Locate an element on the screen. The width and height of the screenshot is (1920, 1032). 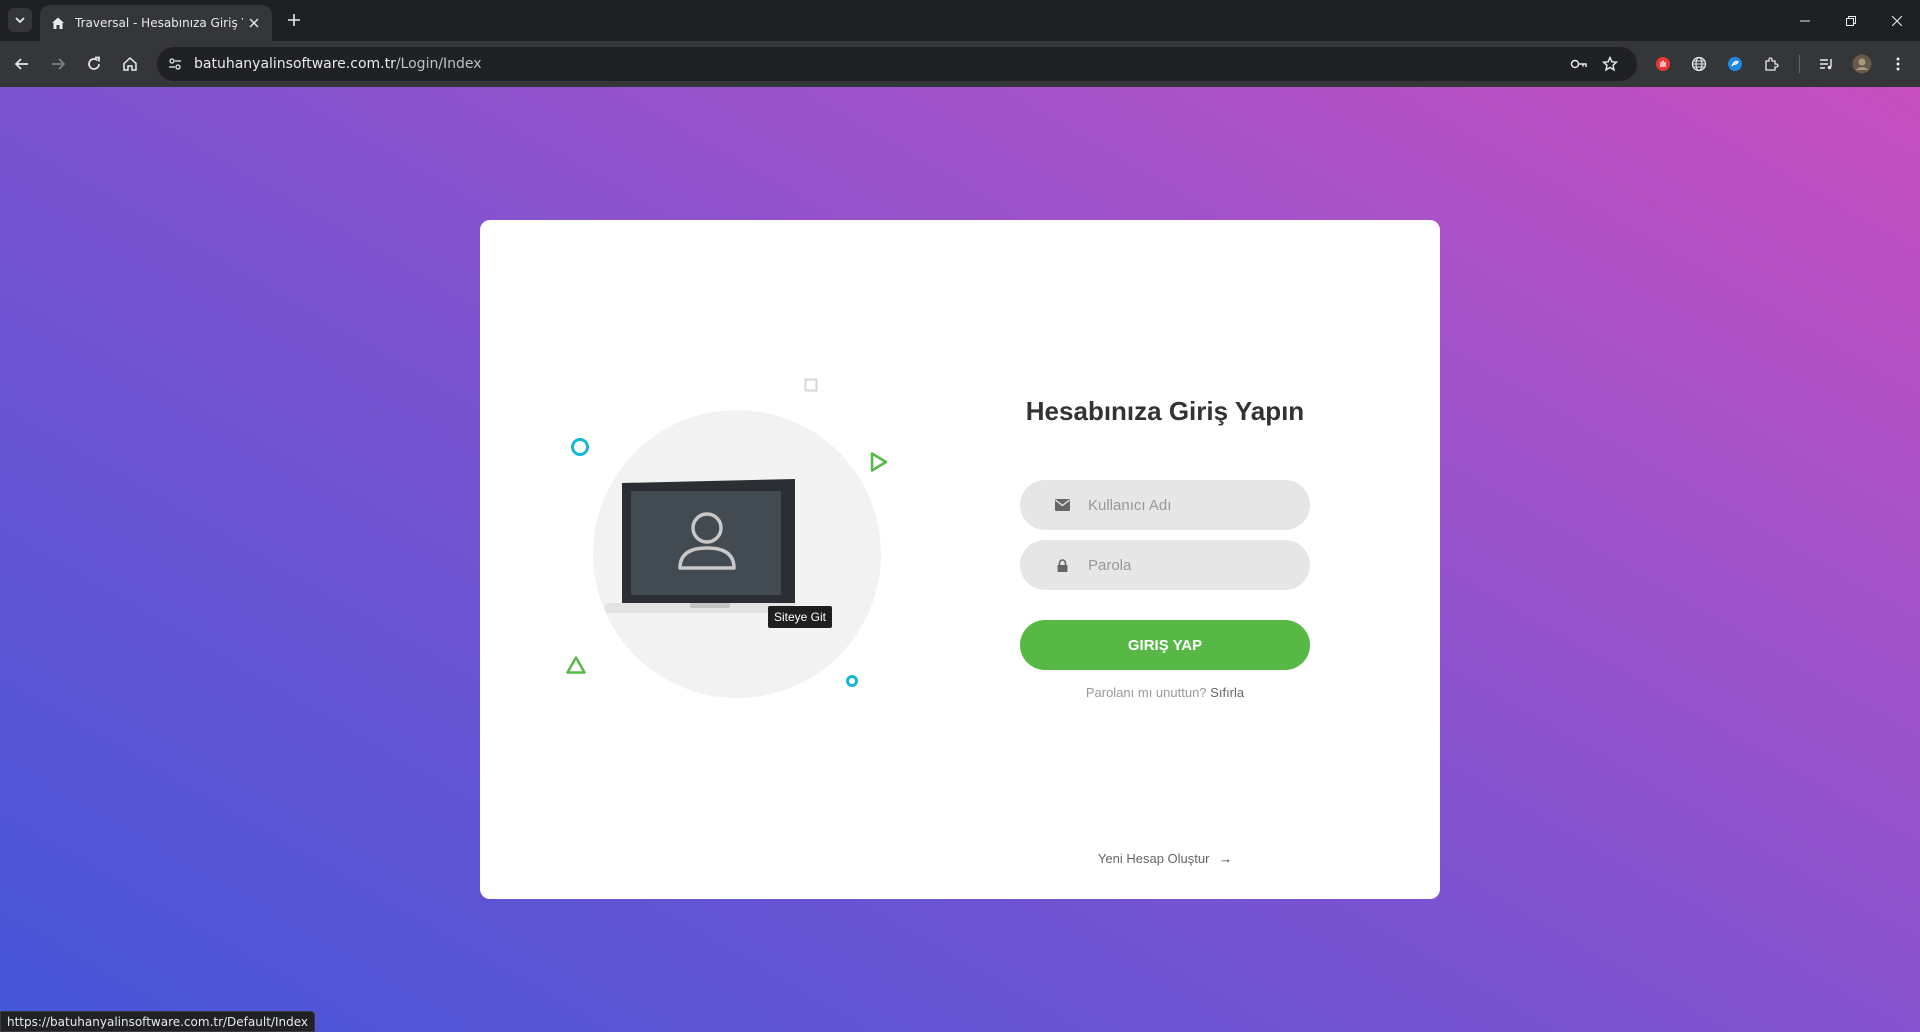
envelope-icon is located at coordinates (1062, 505).